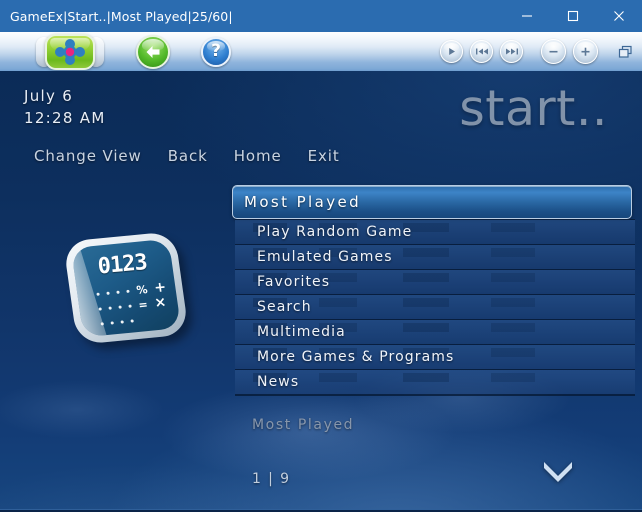  Describe the element at coordinates (303, 425) in the screenshot. I see `current-selection-caption: Most Played` at that location.